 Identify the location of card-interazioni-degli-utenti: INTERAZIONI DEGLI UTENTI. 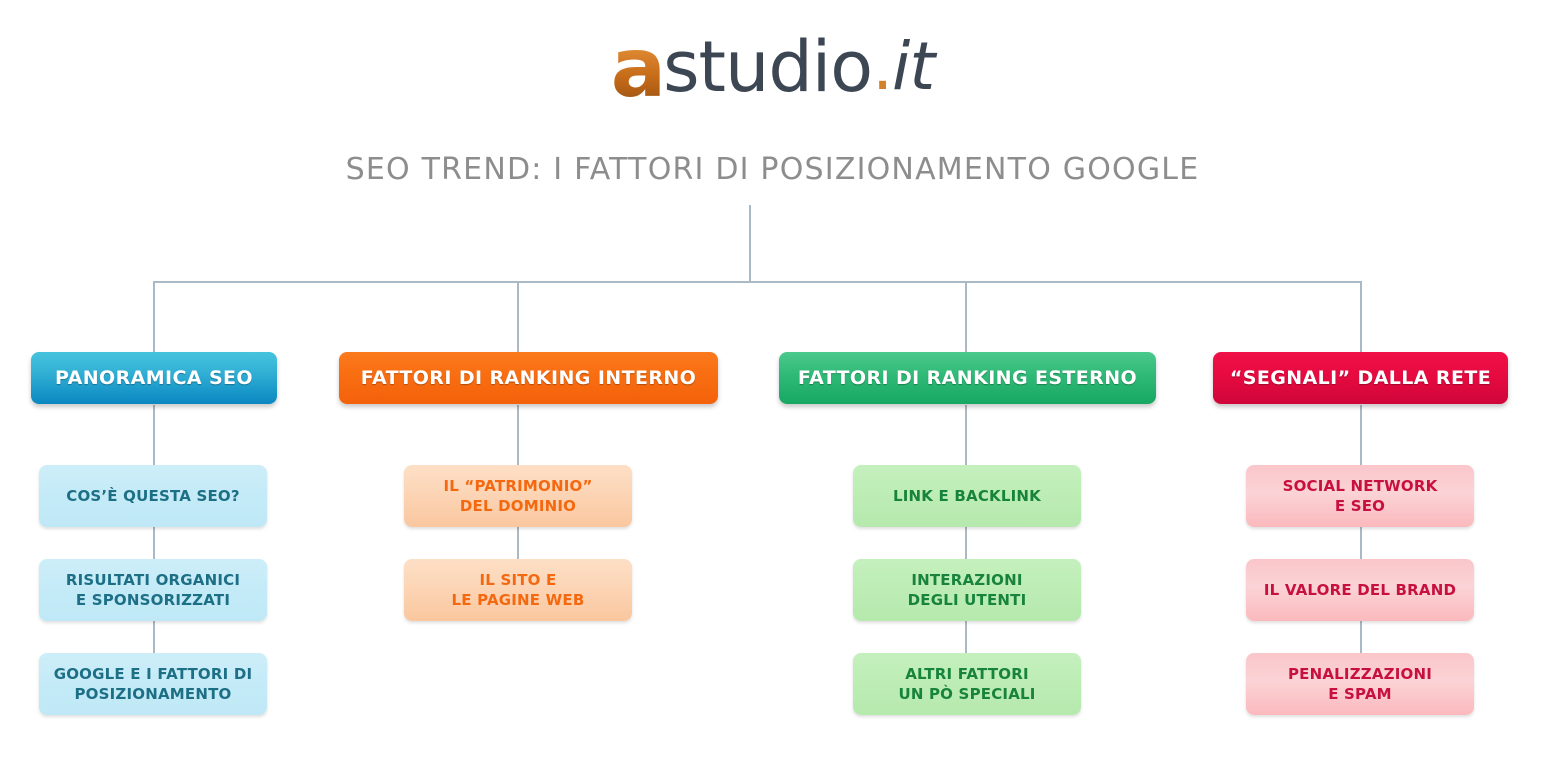
(967, 590).